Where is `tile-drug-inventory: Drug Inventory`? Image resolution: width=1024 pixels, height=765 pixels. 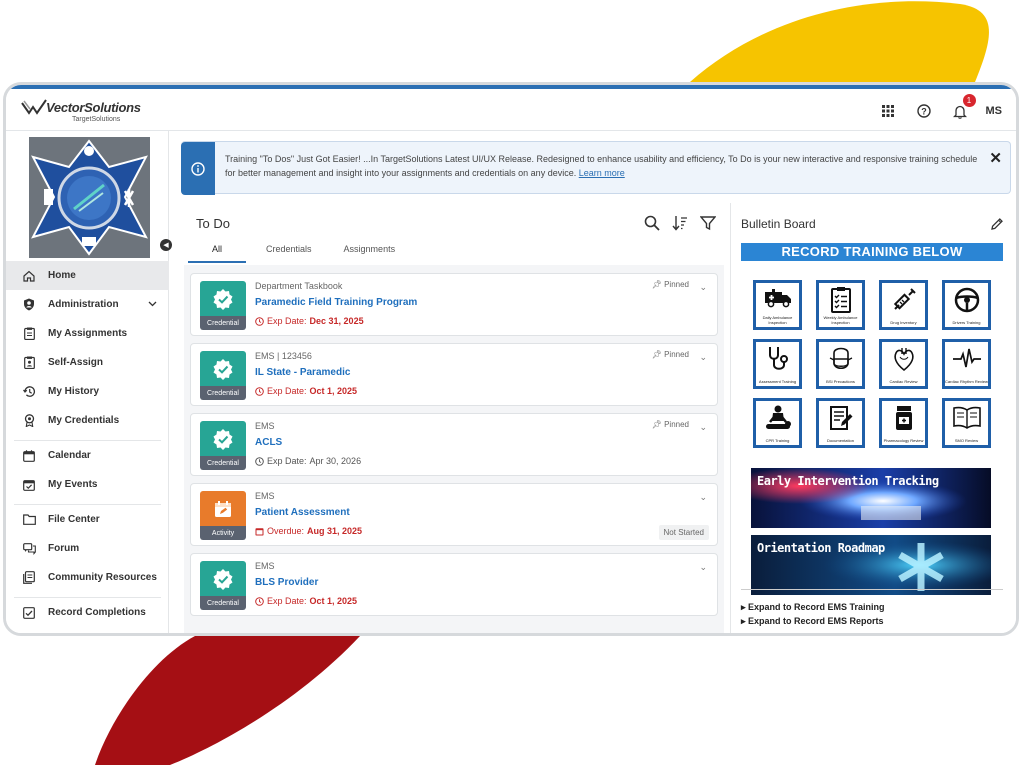 tile-drug-inventory: Drug Inventory is located at coordinates (903, 305).